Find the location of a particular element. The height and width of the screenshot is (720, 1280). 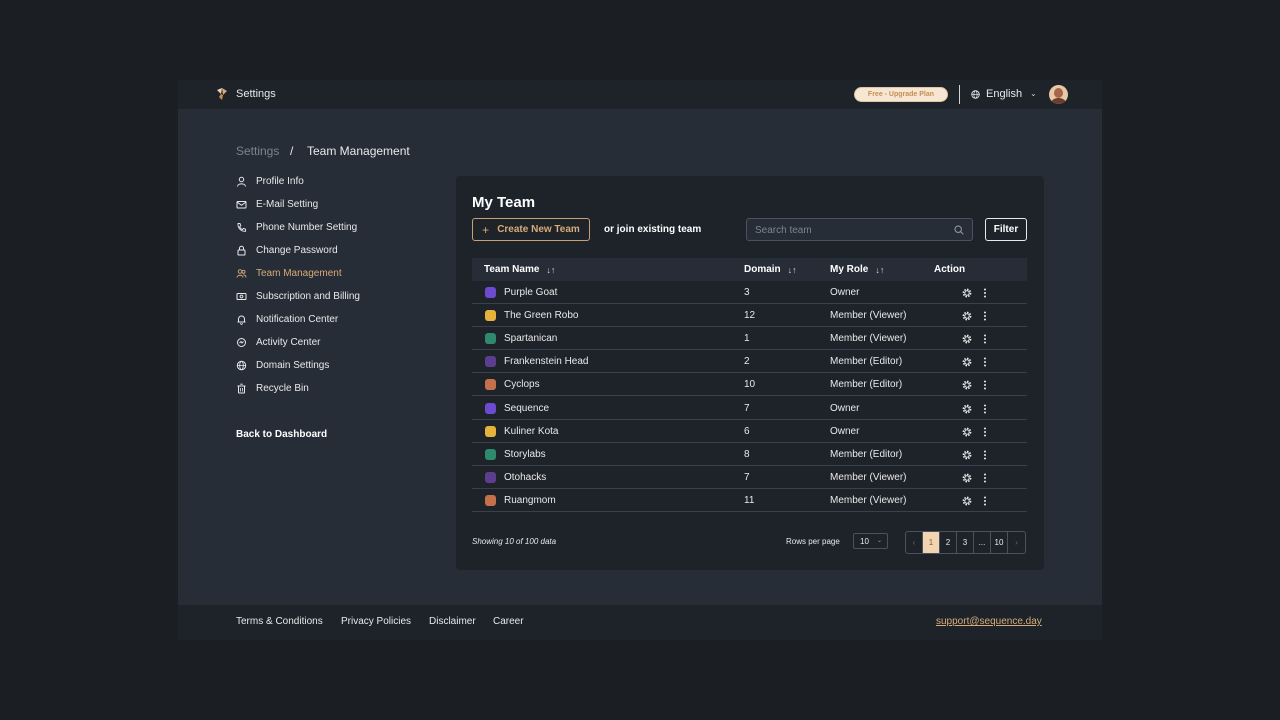

search-icon is located at coordinates (959, 230).